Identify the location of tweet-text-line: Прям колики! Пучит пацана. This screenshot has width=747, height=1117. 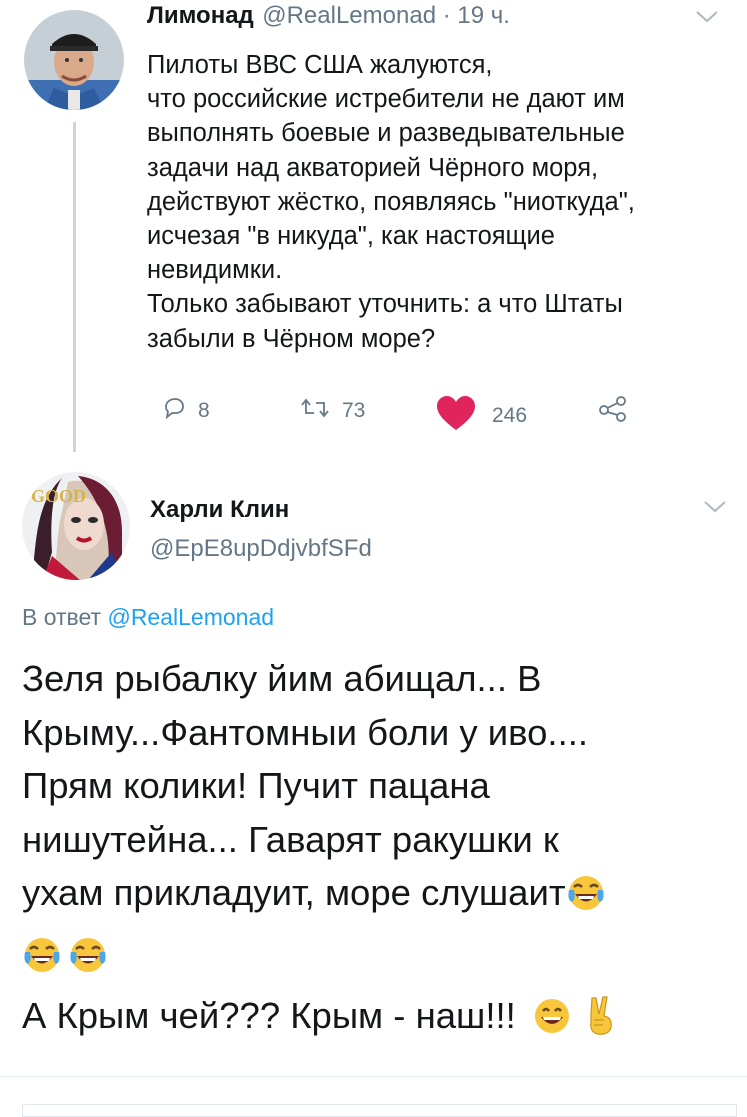
(256, 785).